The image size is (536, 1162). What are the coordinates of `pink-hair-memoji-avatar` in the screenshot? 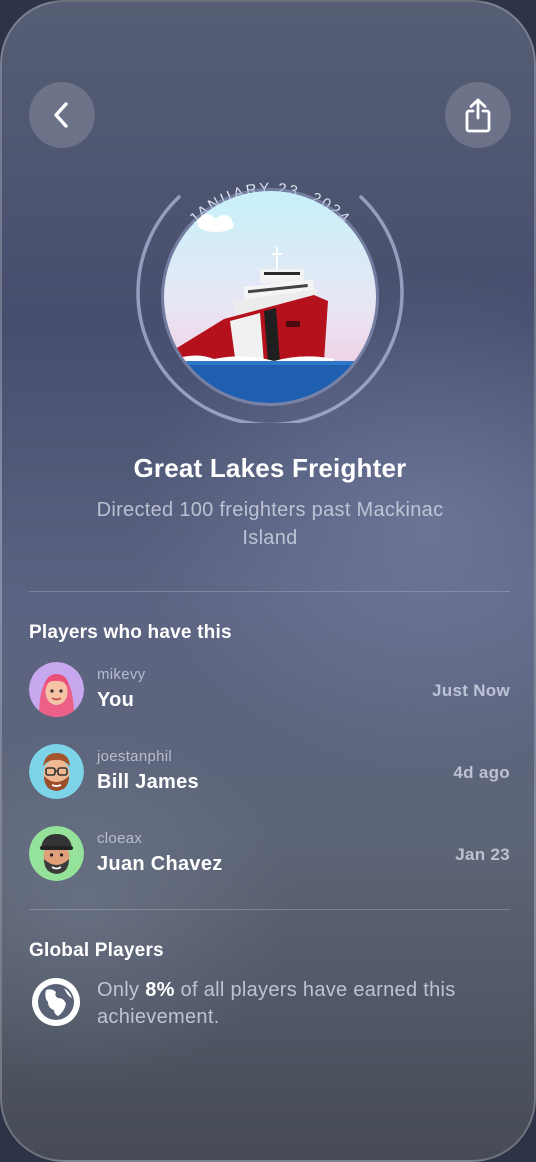 It's located at (56, 689).